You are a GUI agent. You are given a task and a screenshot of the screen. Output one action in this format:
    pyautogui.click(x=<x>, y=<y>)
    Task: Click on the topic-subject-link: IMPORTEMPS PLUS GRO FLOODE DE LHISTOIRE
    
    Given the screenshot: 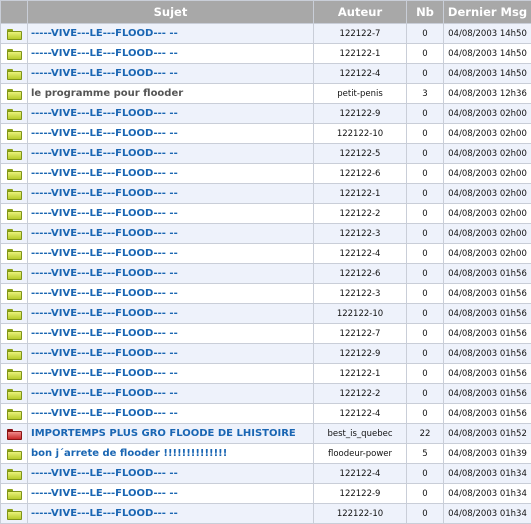 What is the action you would take?
    pyautogui.click(x=171, y=434)
    